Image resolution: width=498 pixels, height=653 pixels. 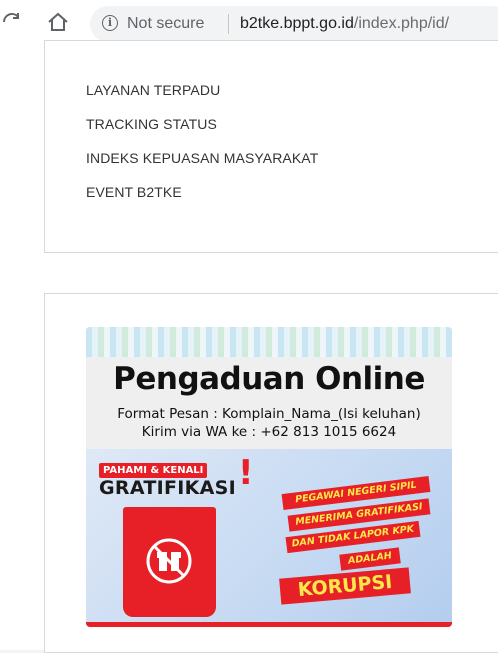 What do you see at coordinates (246, 473) in the screenshot?
I see `exclamation-icon: !` at bounding box center [246, 473].